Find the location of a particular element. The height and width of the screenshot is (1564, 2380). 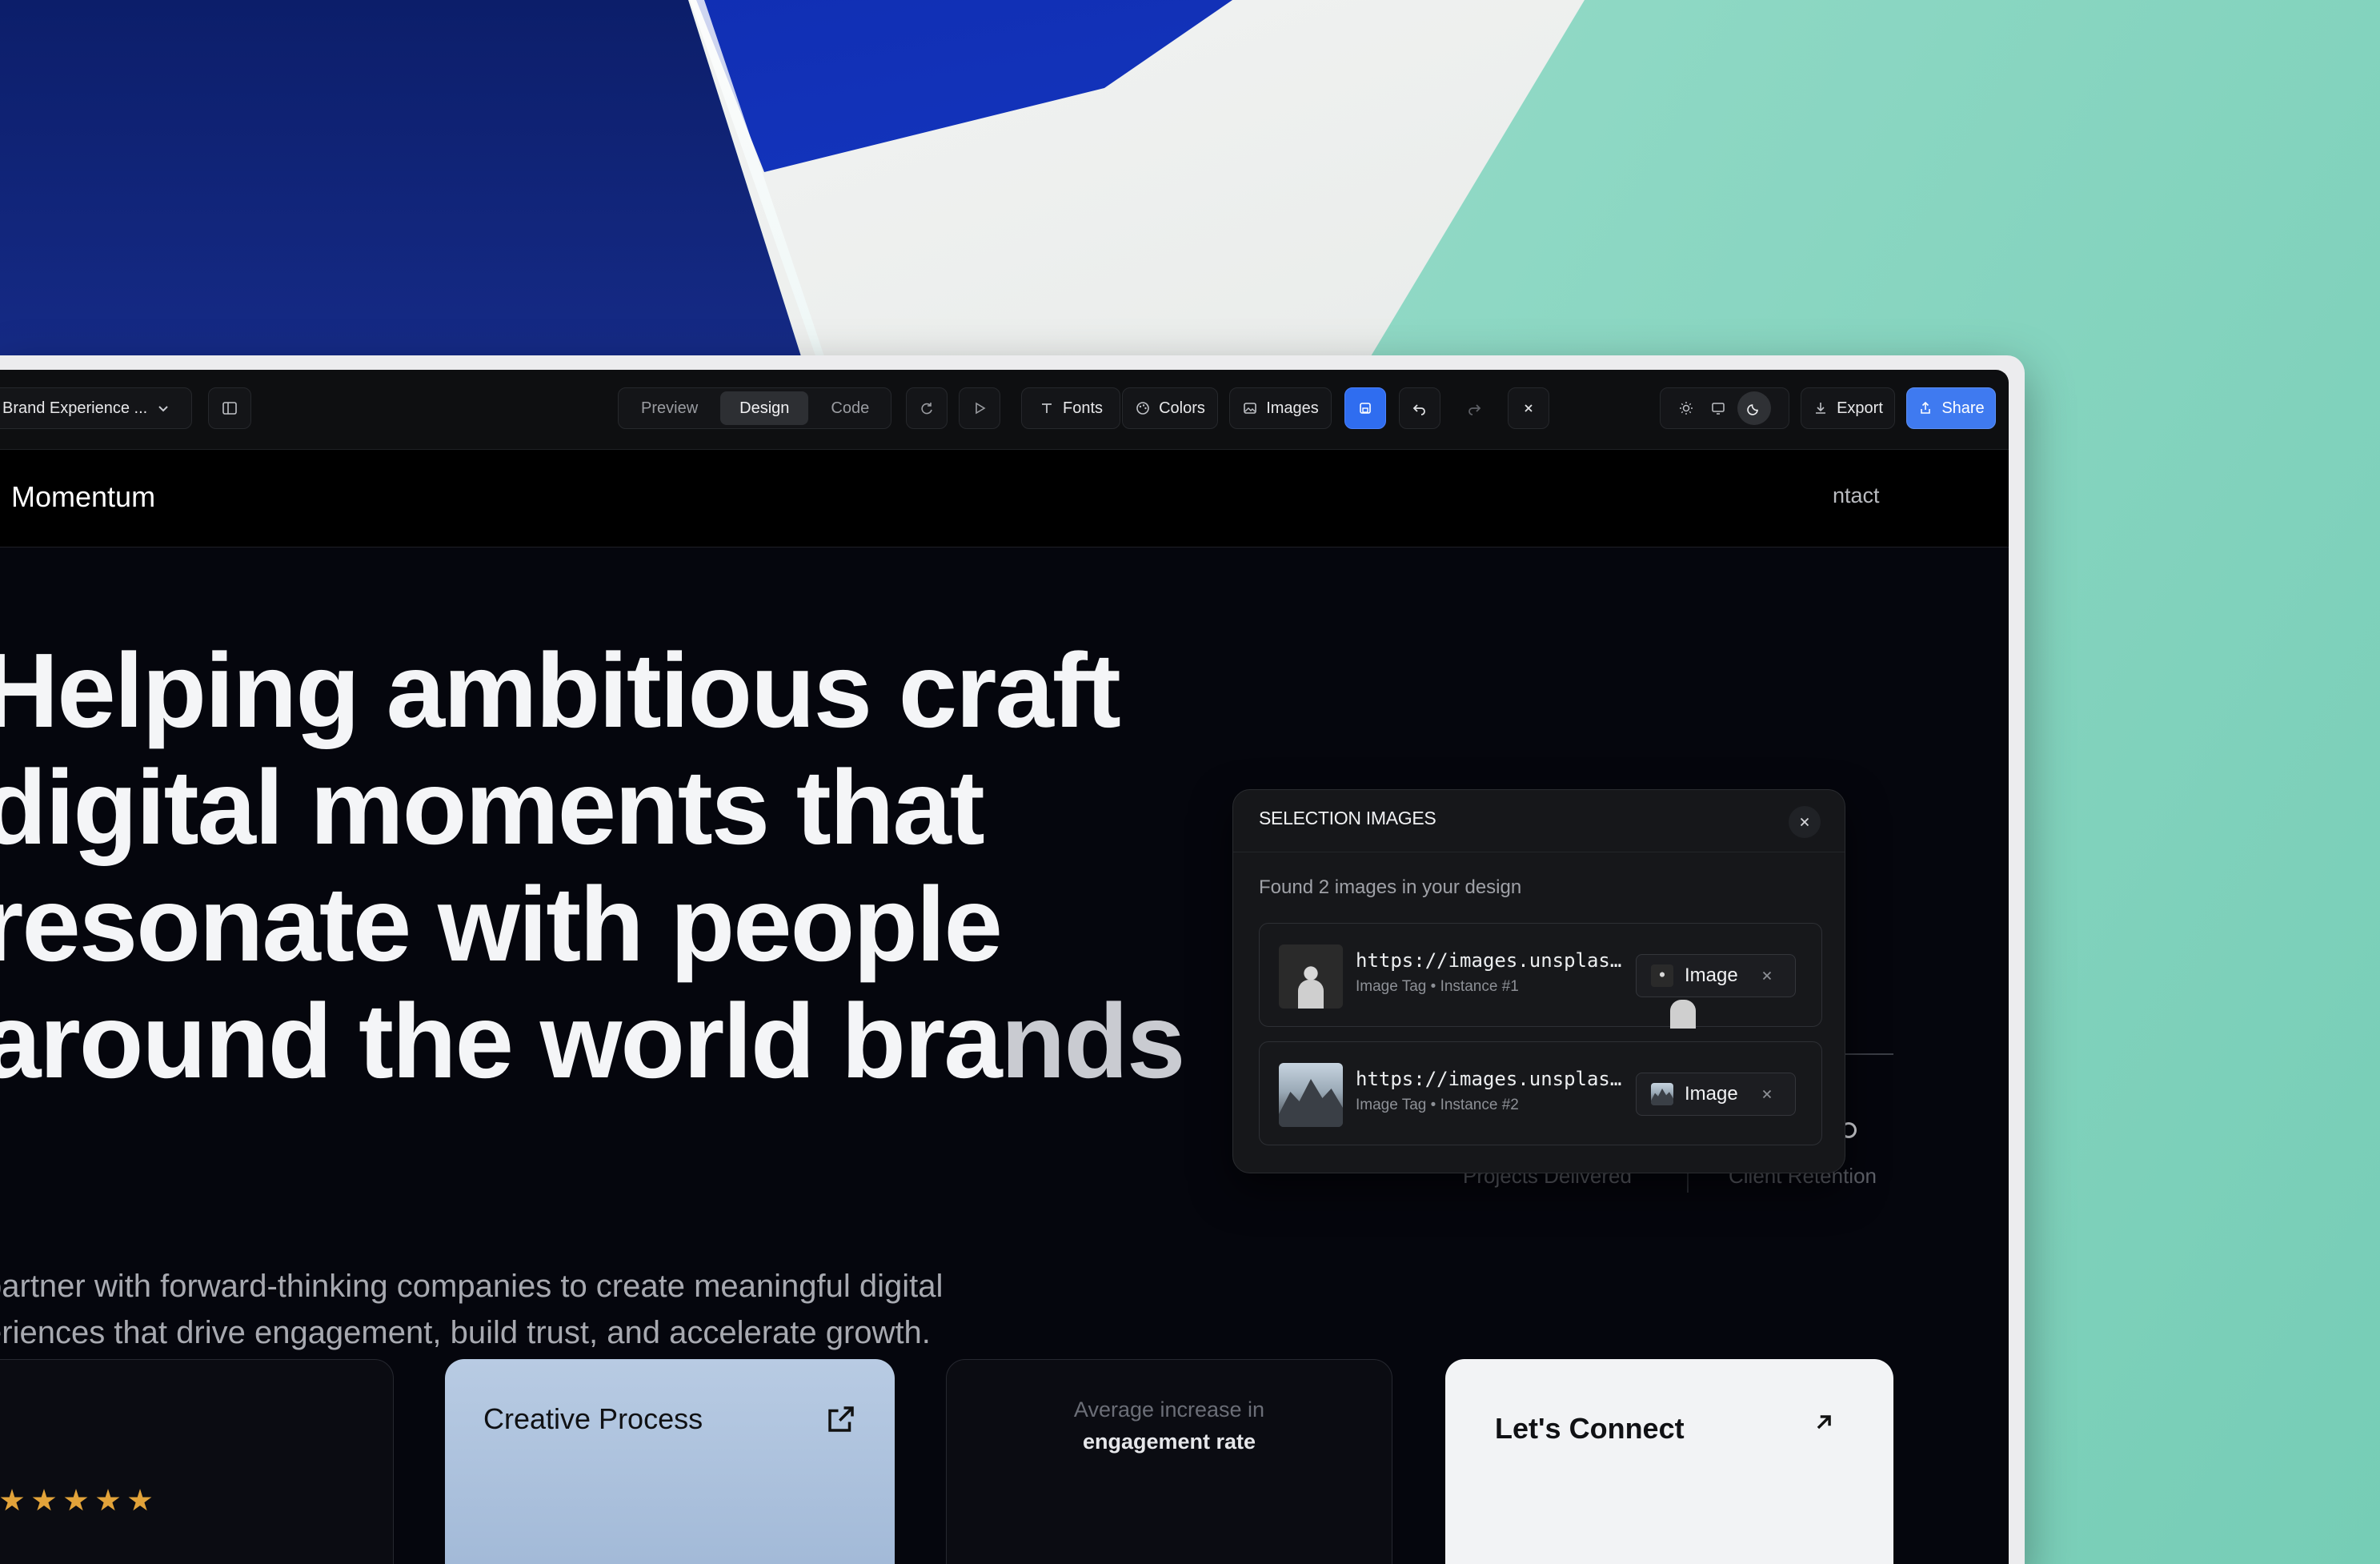

moon-icon is located at coordinates (1753, 409).